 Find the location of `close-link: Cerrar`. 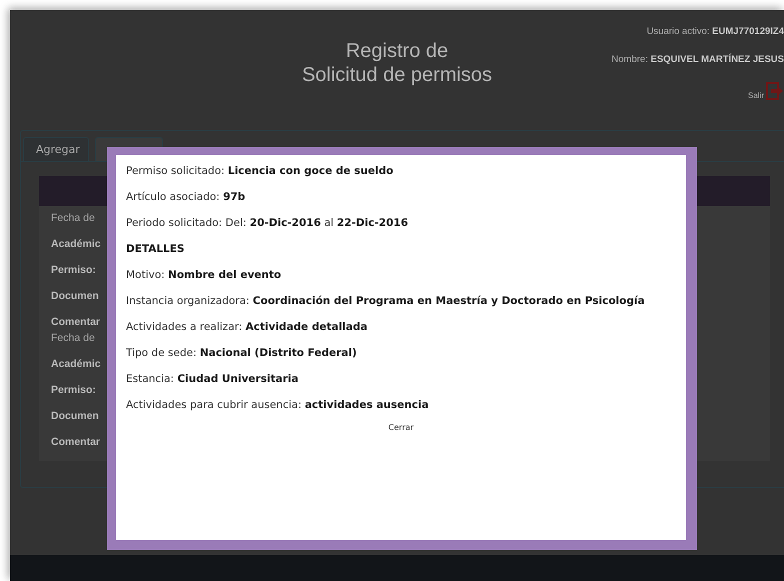

close-link: Cerrar is located at coordinates (401, 427).